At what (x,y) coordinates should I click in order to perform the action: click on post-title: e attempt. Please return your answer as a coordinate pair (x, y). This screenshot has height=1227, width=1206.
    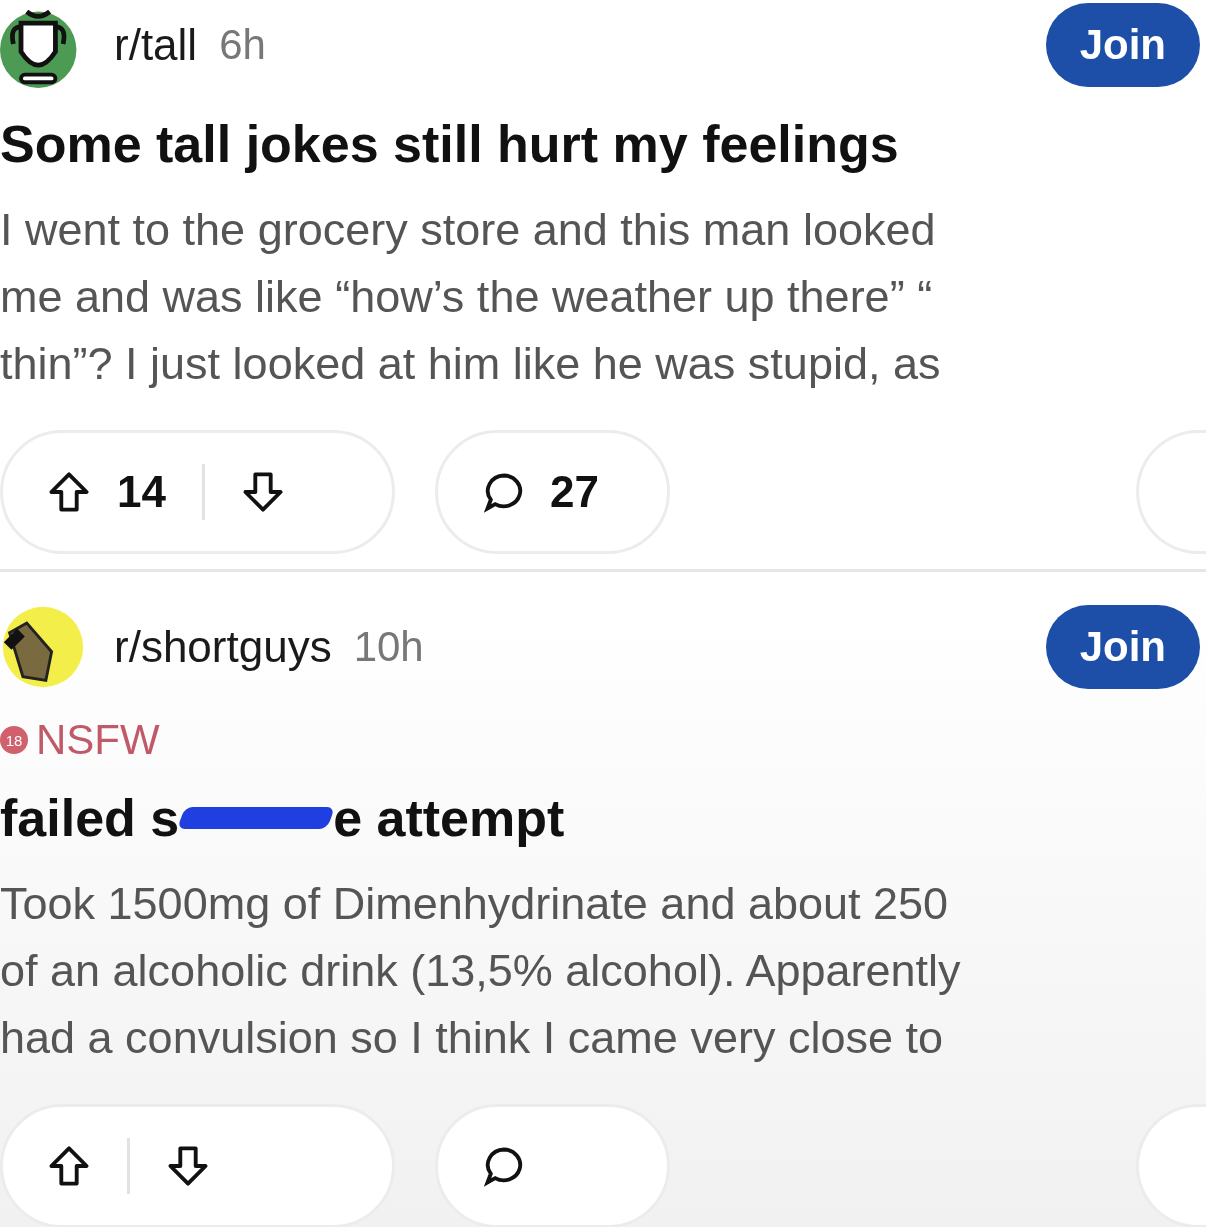
    Looking at the image, I should click on (449, 818).